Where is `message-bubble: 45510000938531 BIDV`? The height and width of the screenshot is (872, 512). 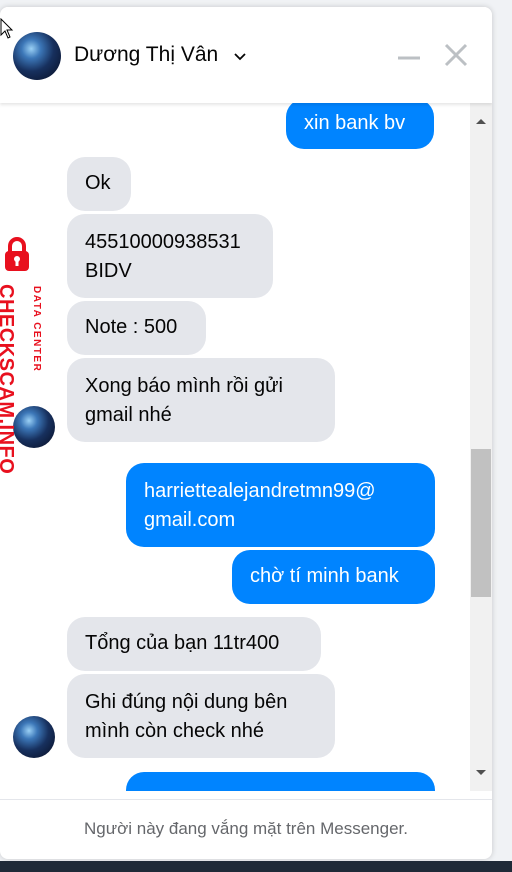 message-bubble: 45510000938531 BIDV is located at coordinates (170, 256).